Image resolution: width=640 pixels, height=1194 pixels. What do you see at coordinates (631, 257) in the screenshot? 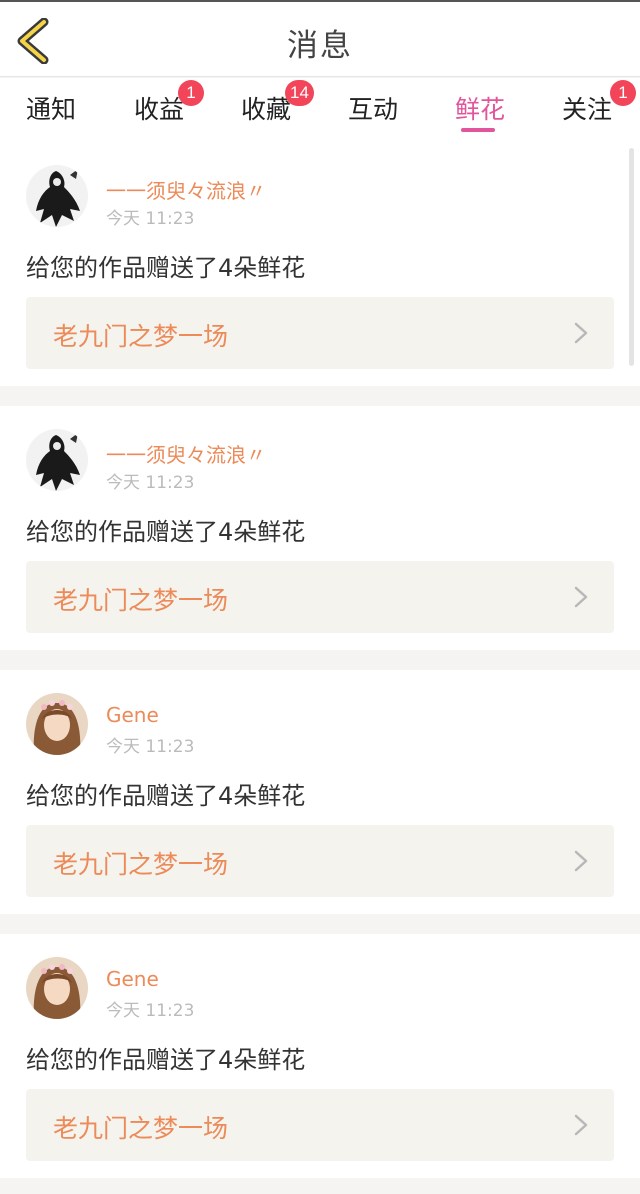
I see `scrollbar` at bounding box center [631, 257].